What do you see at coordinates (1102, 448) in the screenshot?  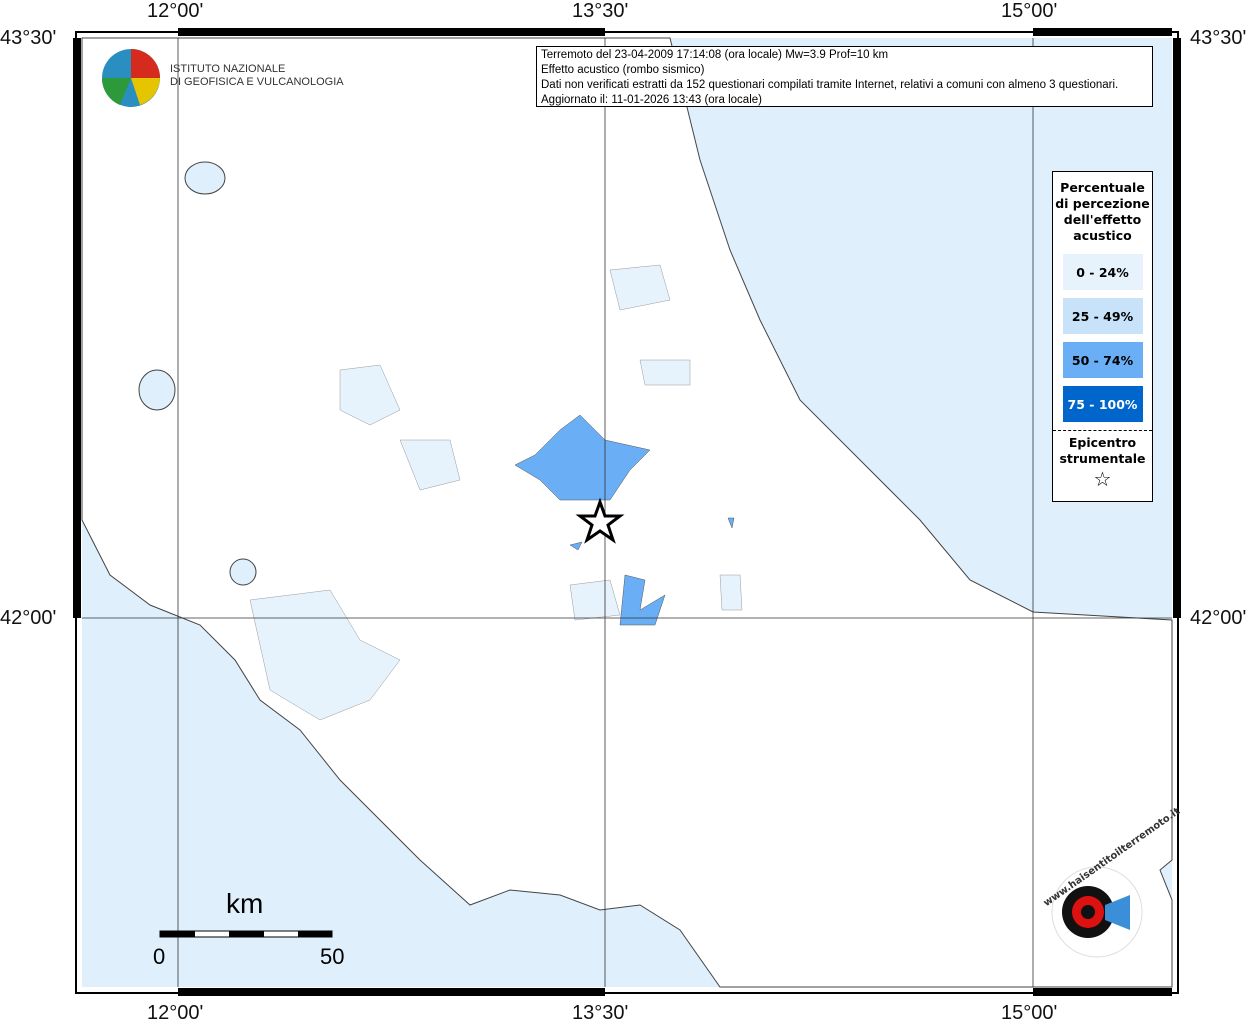 I see `legend-epicenter-label: Epicentro strumentale` at bounding box center [1102, 448].